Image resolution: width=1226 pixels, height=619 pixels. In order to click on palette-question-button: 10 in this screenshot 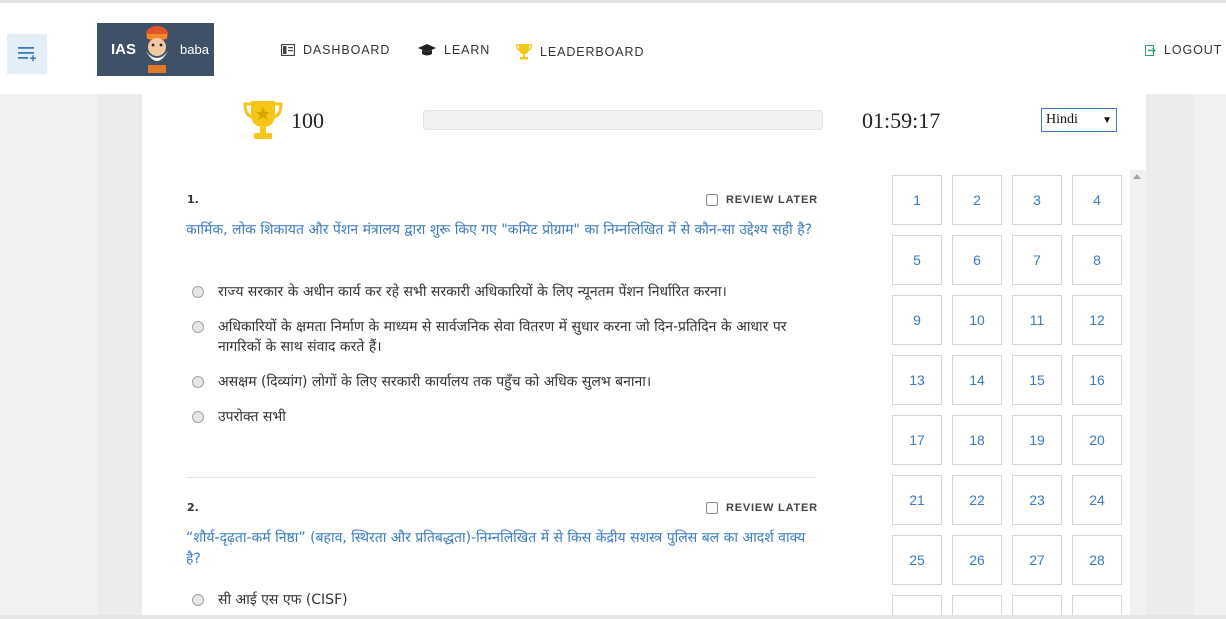, I will do `click(977, 320)`.